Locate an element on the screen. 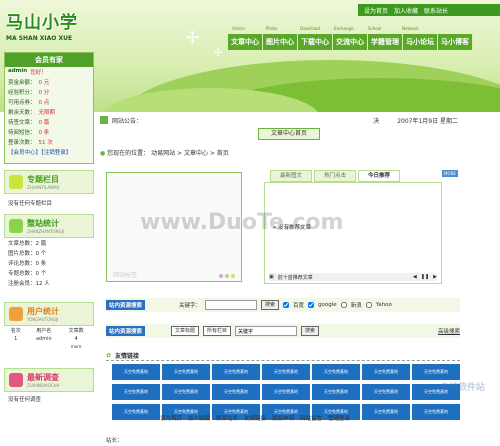 The width and height of the screenshot is (500, 446). category-select: 所有栏目 is located at coordinates (217, 331).